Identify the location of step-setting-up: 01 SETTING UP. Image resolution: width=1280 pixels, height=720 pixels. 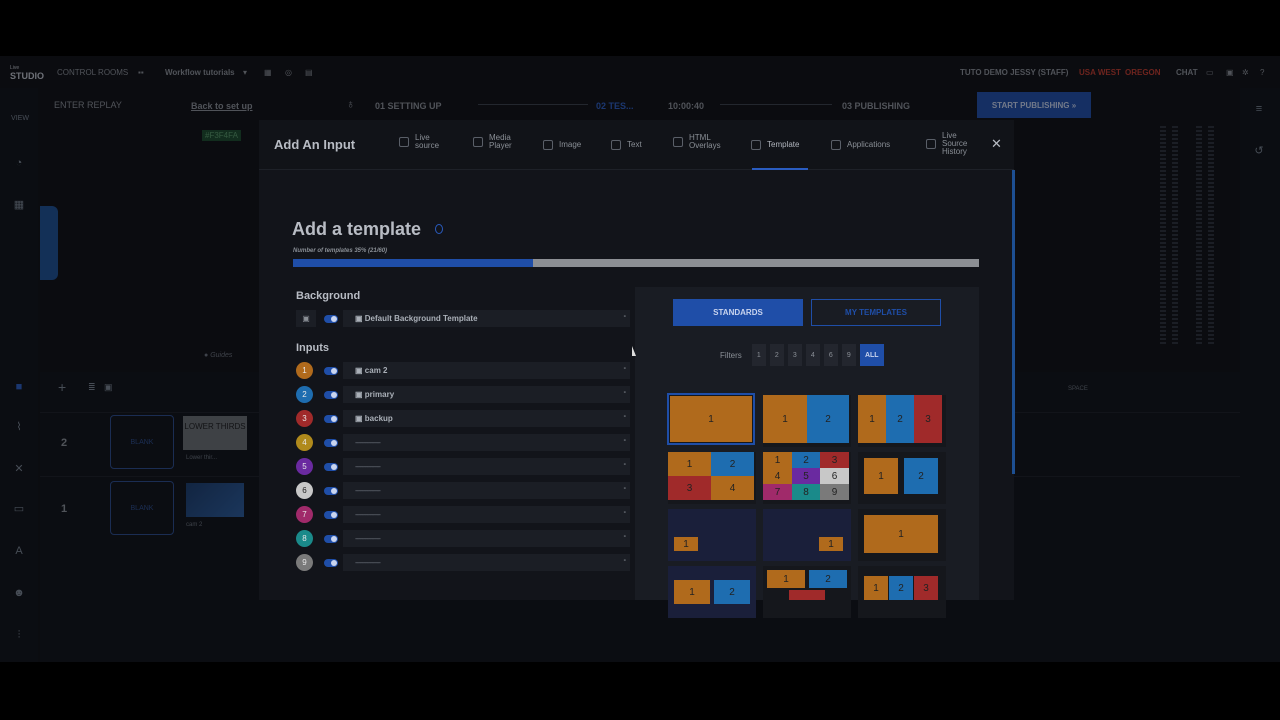
(408, 106).